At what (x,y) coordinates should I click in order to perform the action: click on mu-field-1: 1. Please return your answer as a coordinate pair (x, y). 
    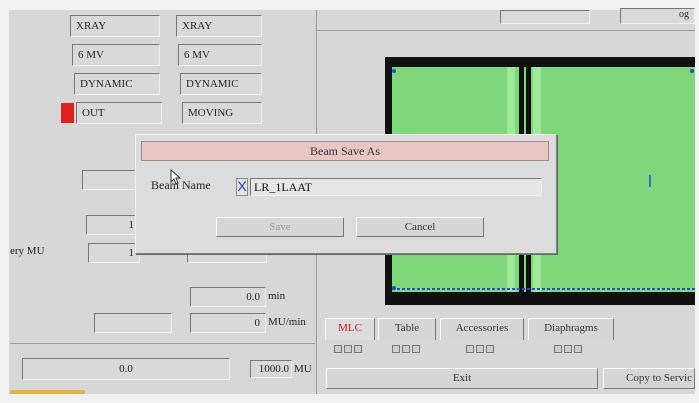
    Looking at the image, I should click on (113, 225).